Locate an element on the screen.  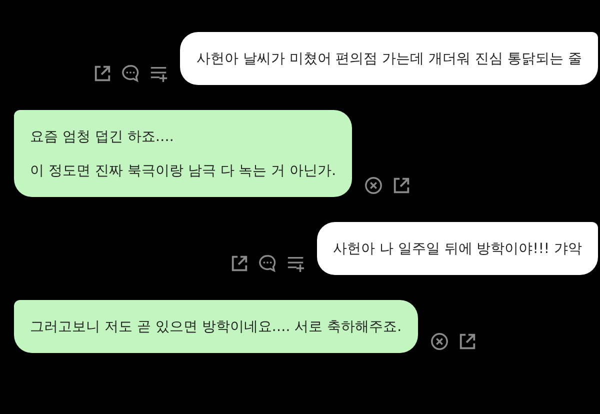
message-bubble: 사헌아 나 일주일 뒤에 방학이야!!! 갸악 is located at coordinates (457, 248).